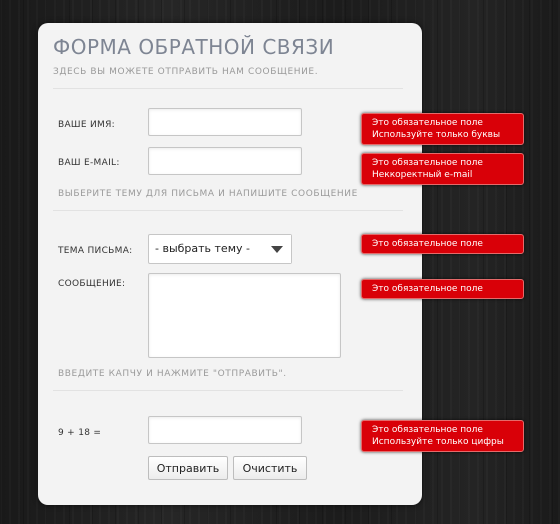 The image size is (560, 524). What do you see at coordinates (172, 374) in the screenshot?
I see `captcha-hint: ВВЕДИТЕ КАПЧУ И НАЖМИТЕ "ОТПРАВИТЬ".` at bounding box center [172, 374].